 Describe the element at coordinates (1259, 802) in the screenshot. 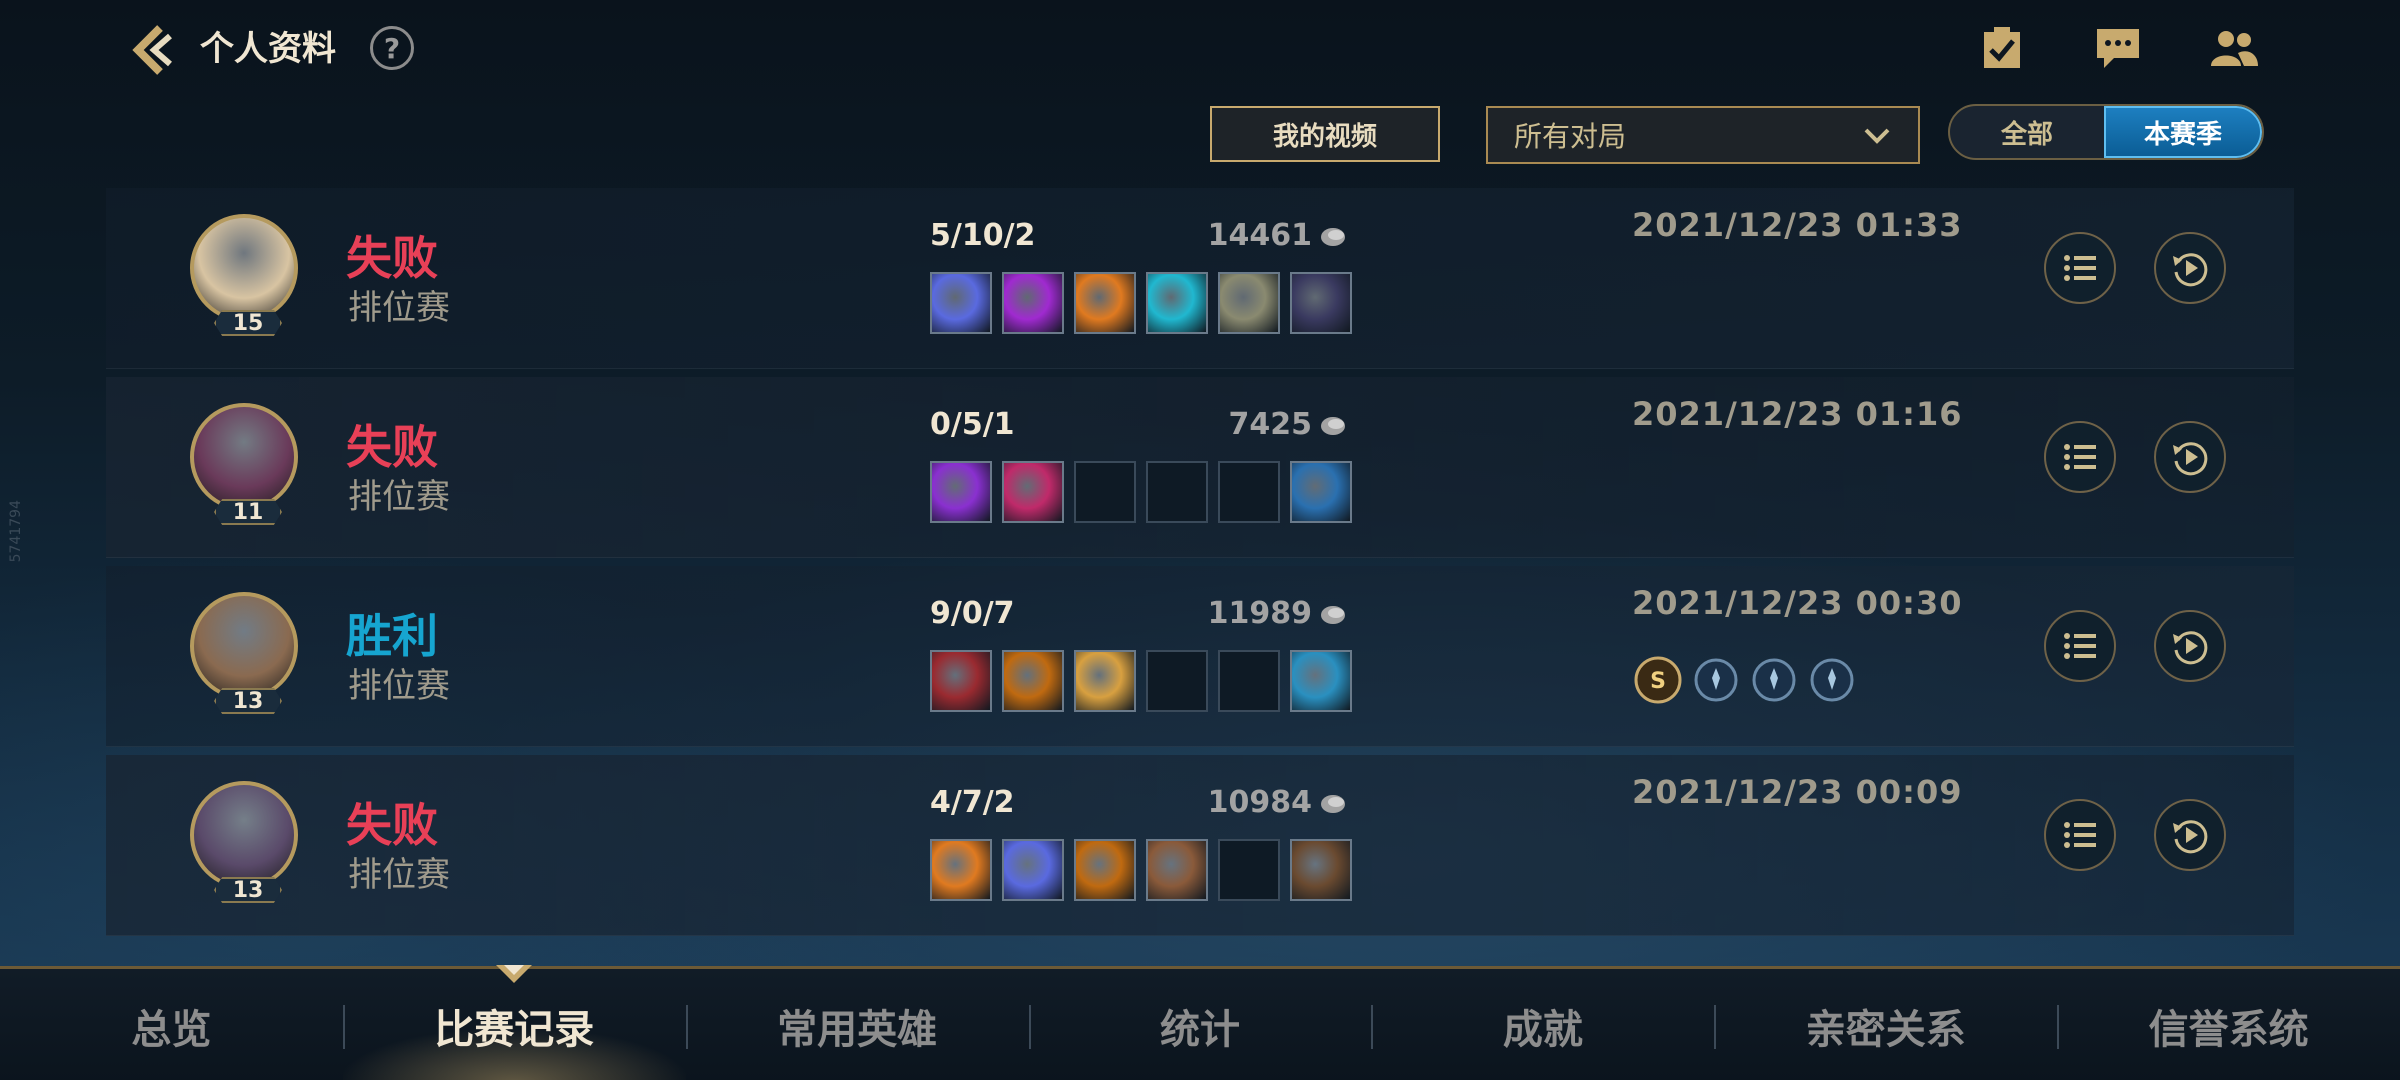

I see `gold-value: 10984` at that location.